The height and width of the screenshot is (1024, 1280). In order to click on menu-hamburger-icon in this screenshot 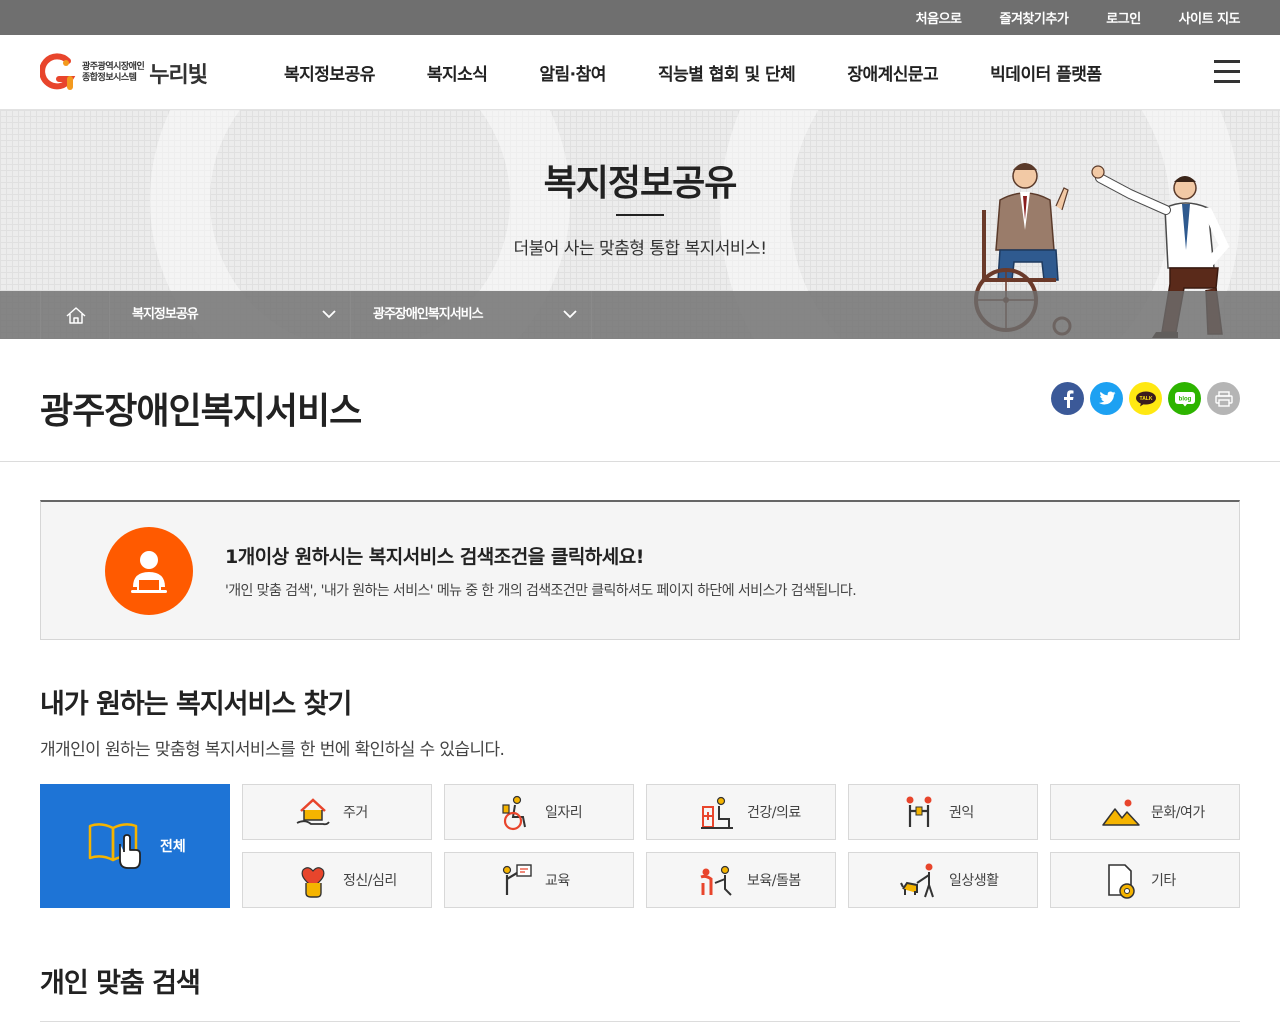, I will do `click(1227, 72)`.